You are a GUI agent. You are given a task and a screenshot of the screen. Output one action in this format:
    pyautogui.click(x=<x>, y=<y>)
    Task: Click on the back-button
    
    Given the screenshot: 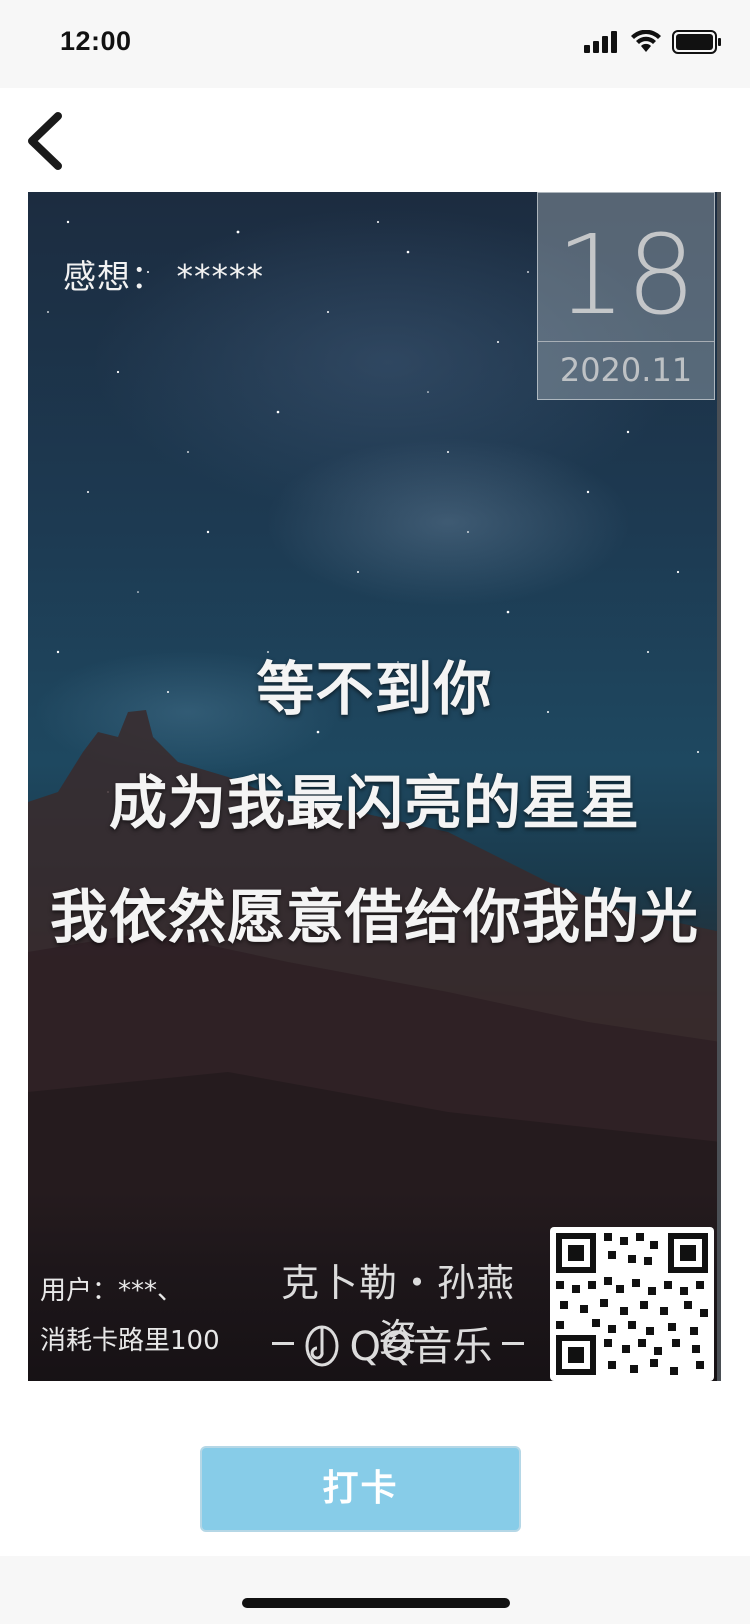 What is the action you would take?
    pyautogui.click(x=48, y=141)
    